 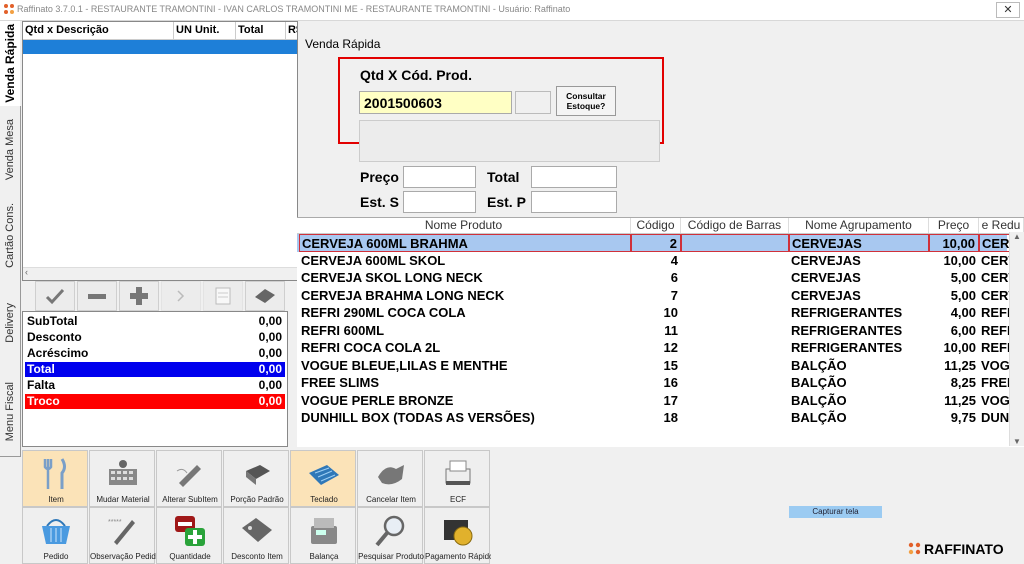 I want to click on total-field, so click(x=574, y=177).